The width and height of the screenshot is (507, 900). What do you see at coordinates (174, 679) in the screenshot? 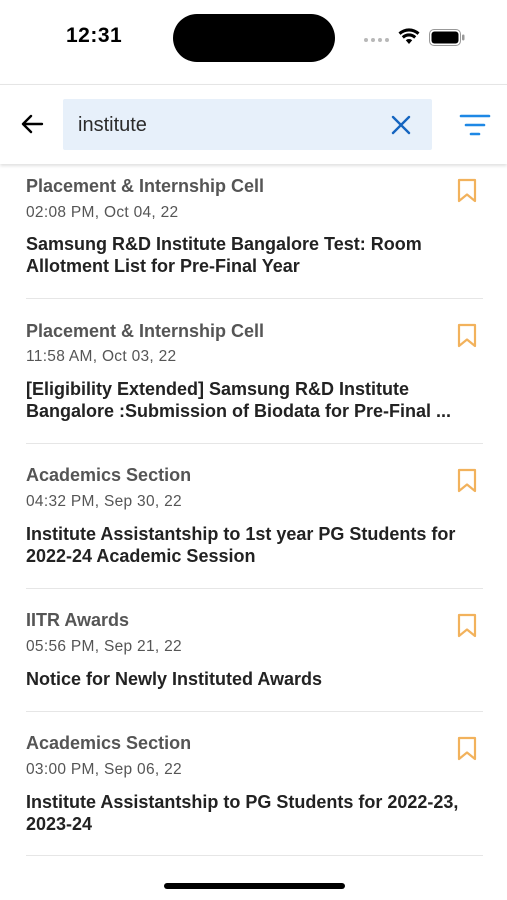
I see `notice-title: Notice for Newly Instituted Awards` at bounding box center [174, 679].